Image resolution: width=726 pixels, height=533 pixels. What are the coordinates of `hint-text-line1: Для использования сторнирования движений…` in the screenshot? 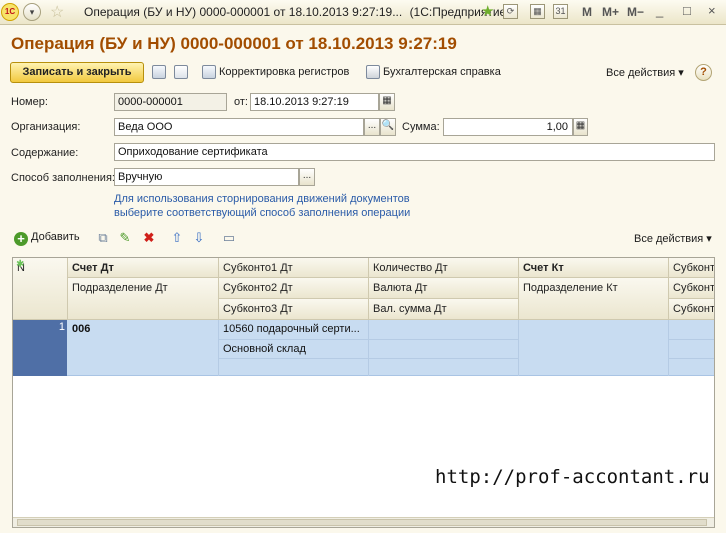 It's located at (262, 199).